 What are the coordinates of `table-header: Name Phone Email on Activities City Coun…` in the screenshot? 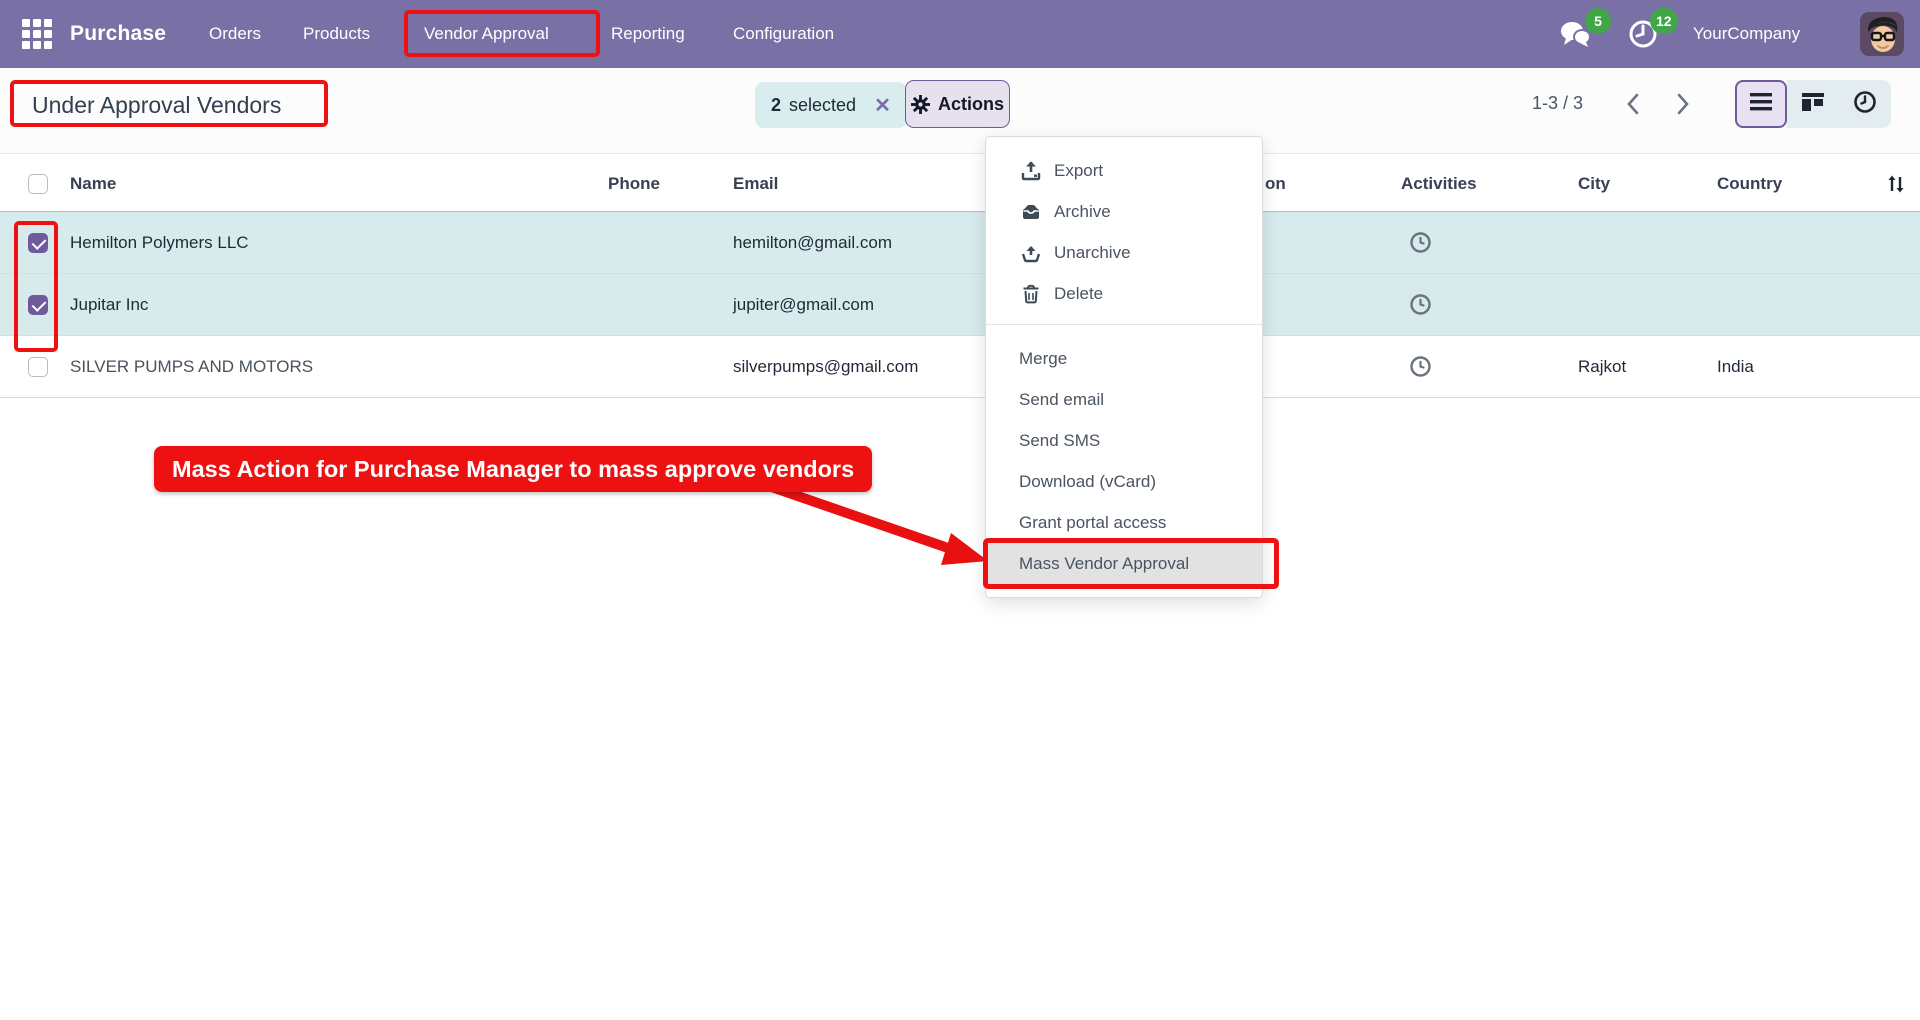 It's located at (960, 184).